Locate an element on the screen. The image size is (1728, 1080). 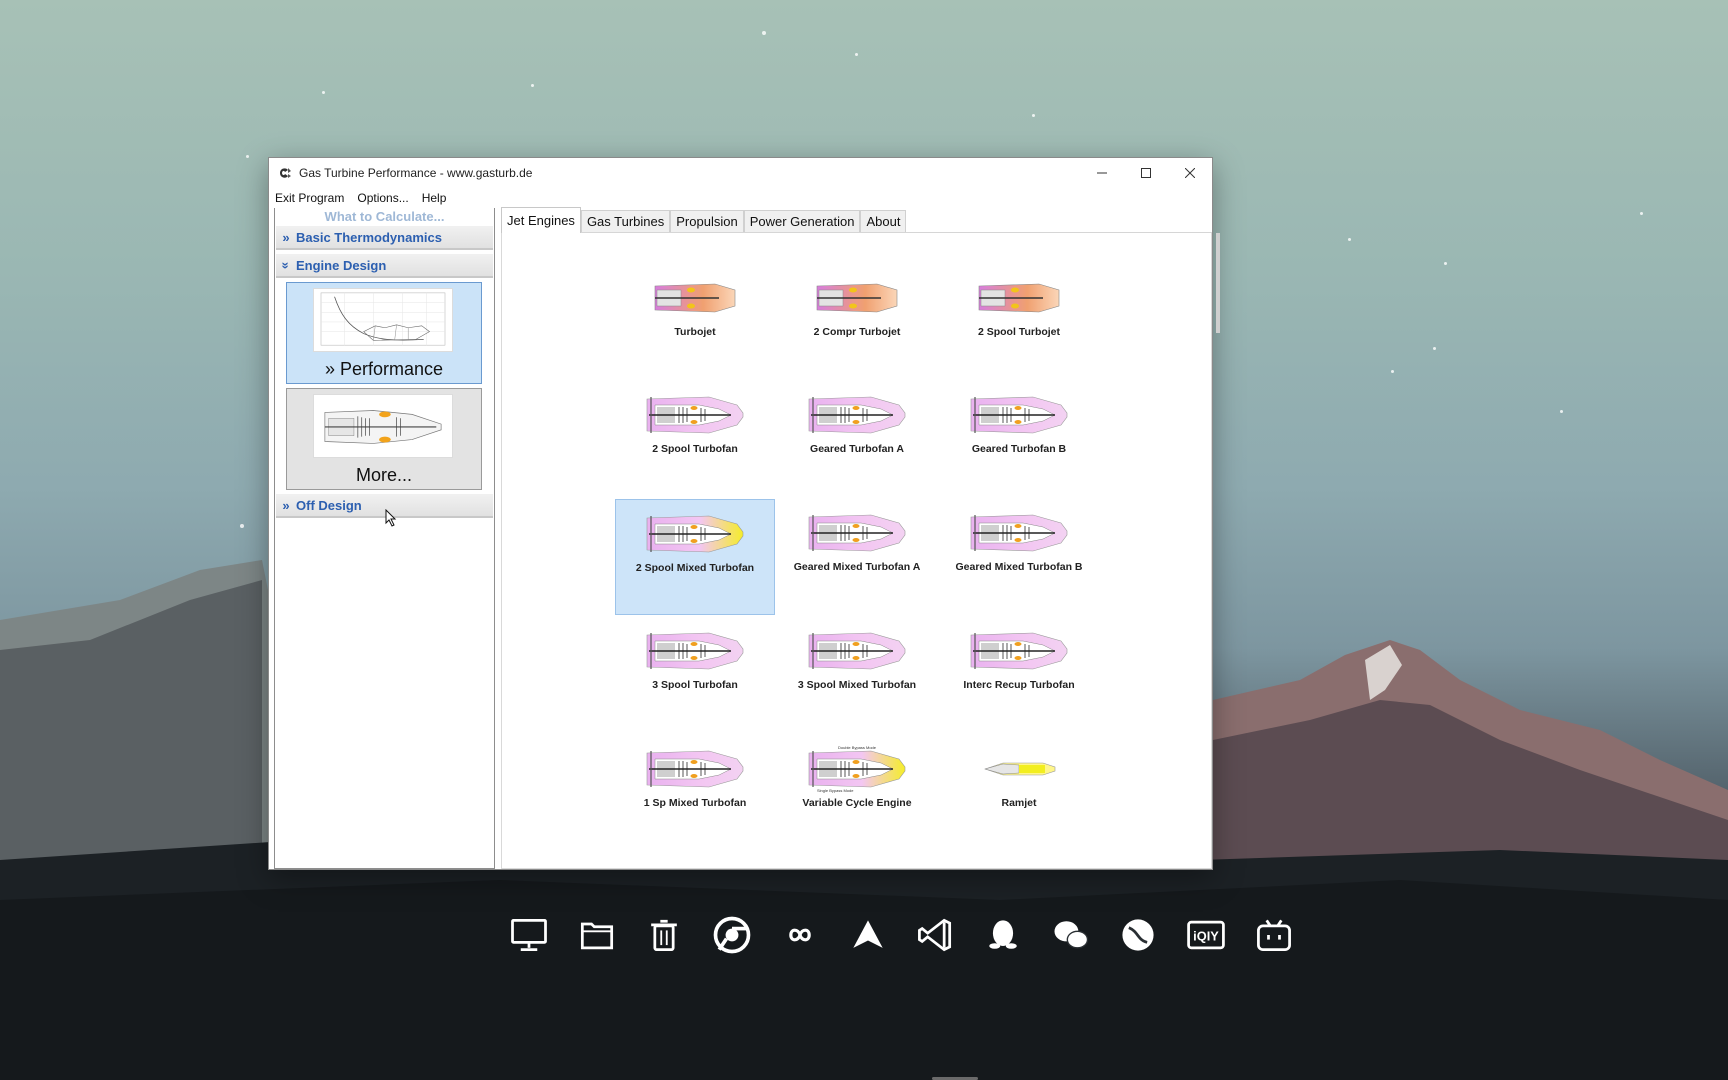
taskbar-wechat-button is located at coordinates (1071, 935).